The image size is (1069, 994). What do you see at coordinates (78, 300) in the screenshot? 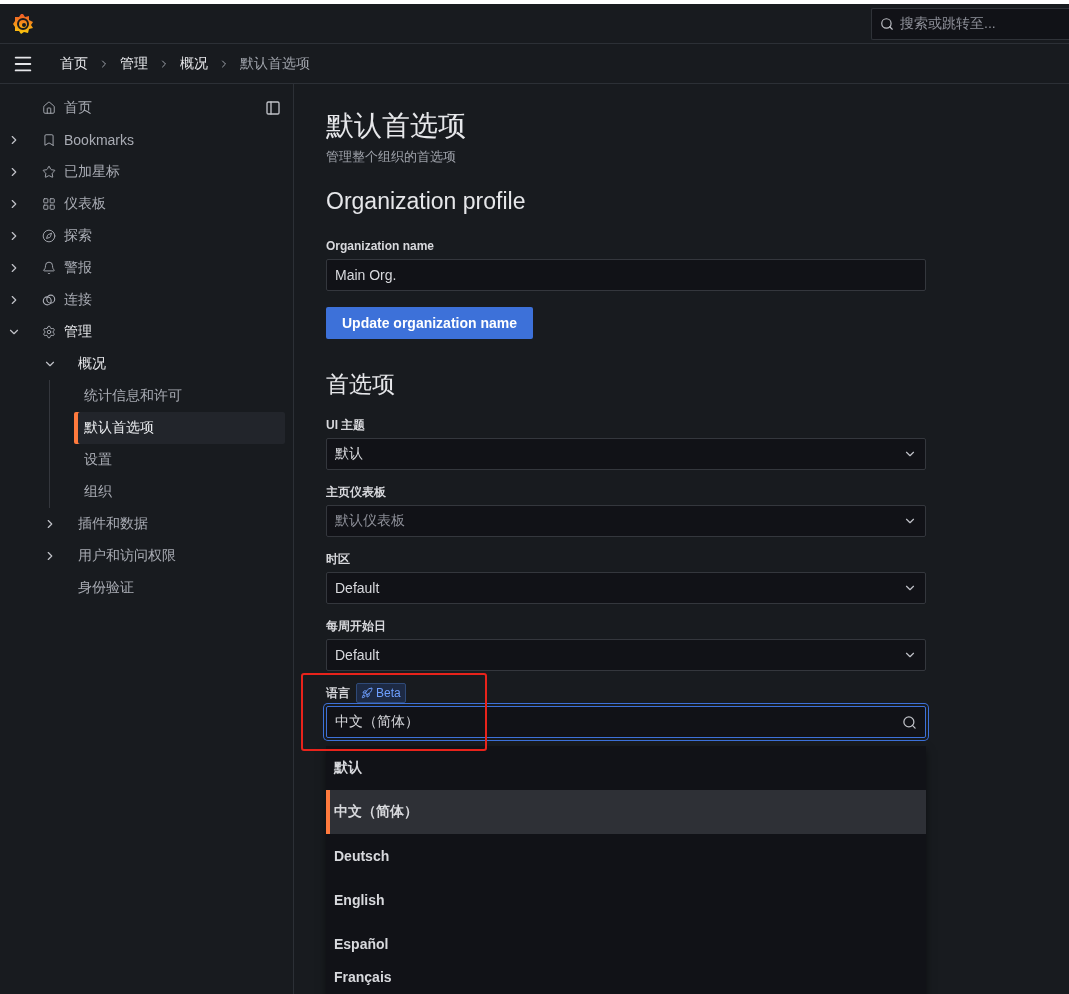
I see `nav-item: 连接` at bounding box center [78, 300].